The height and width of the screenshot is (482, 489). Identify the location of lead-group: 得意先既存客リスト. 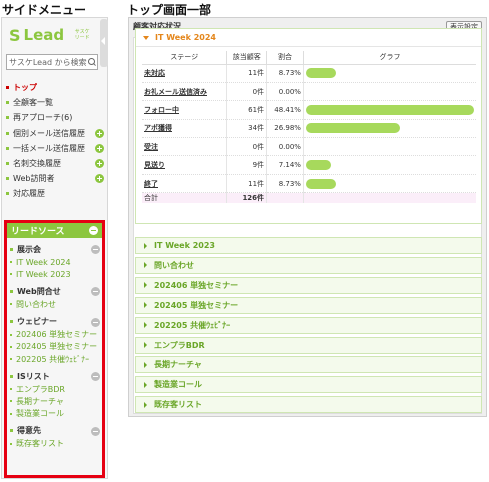
(56, 437).